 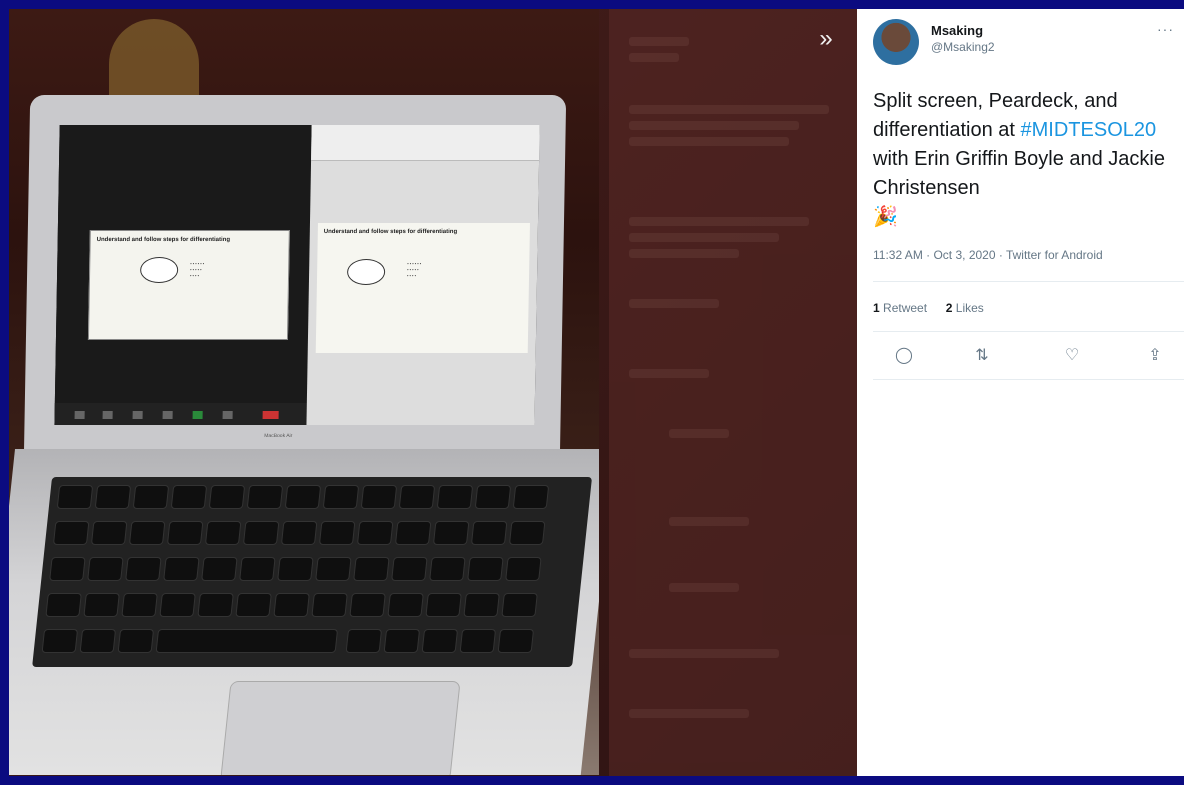 I want to click on user-handle: @Msaking2, so click(x=963, y=47).